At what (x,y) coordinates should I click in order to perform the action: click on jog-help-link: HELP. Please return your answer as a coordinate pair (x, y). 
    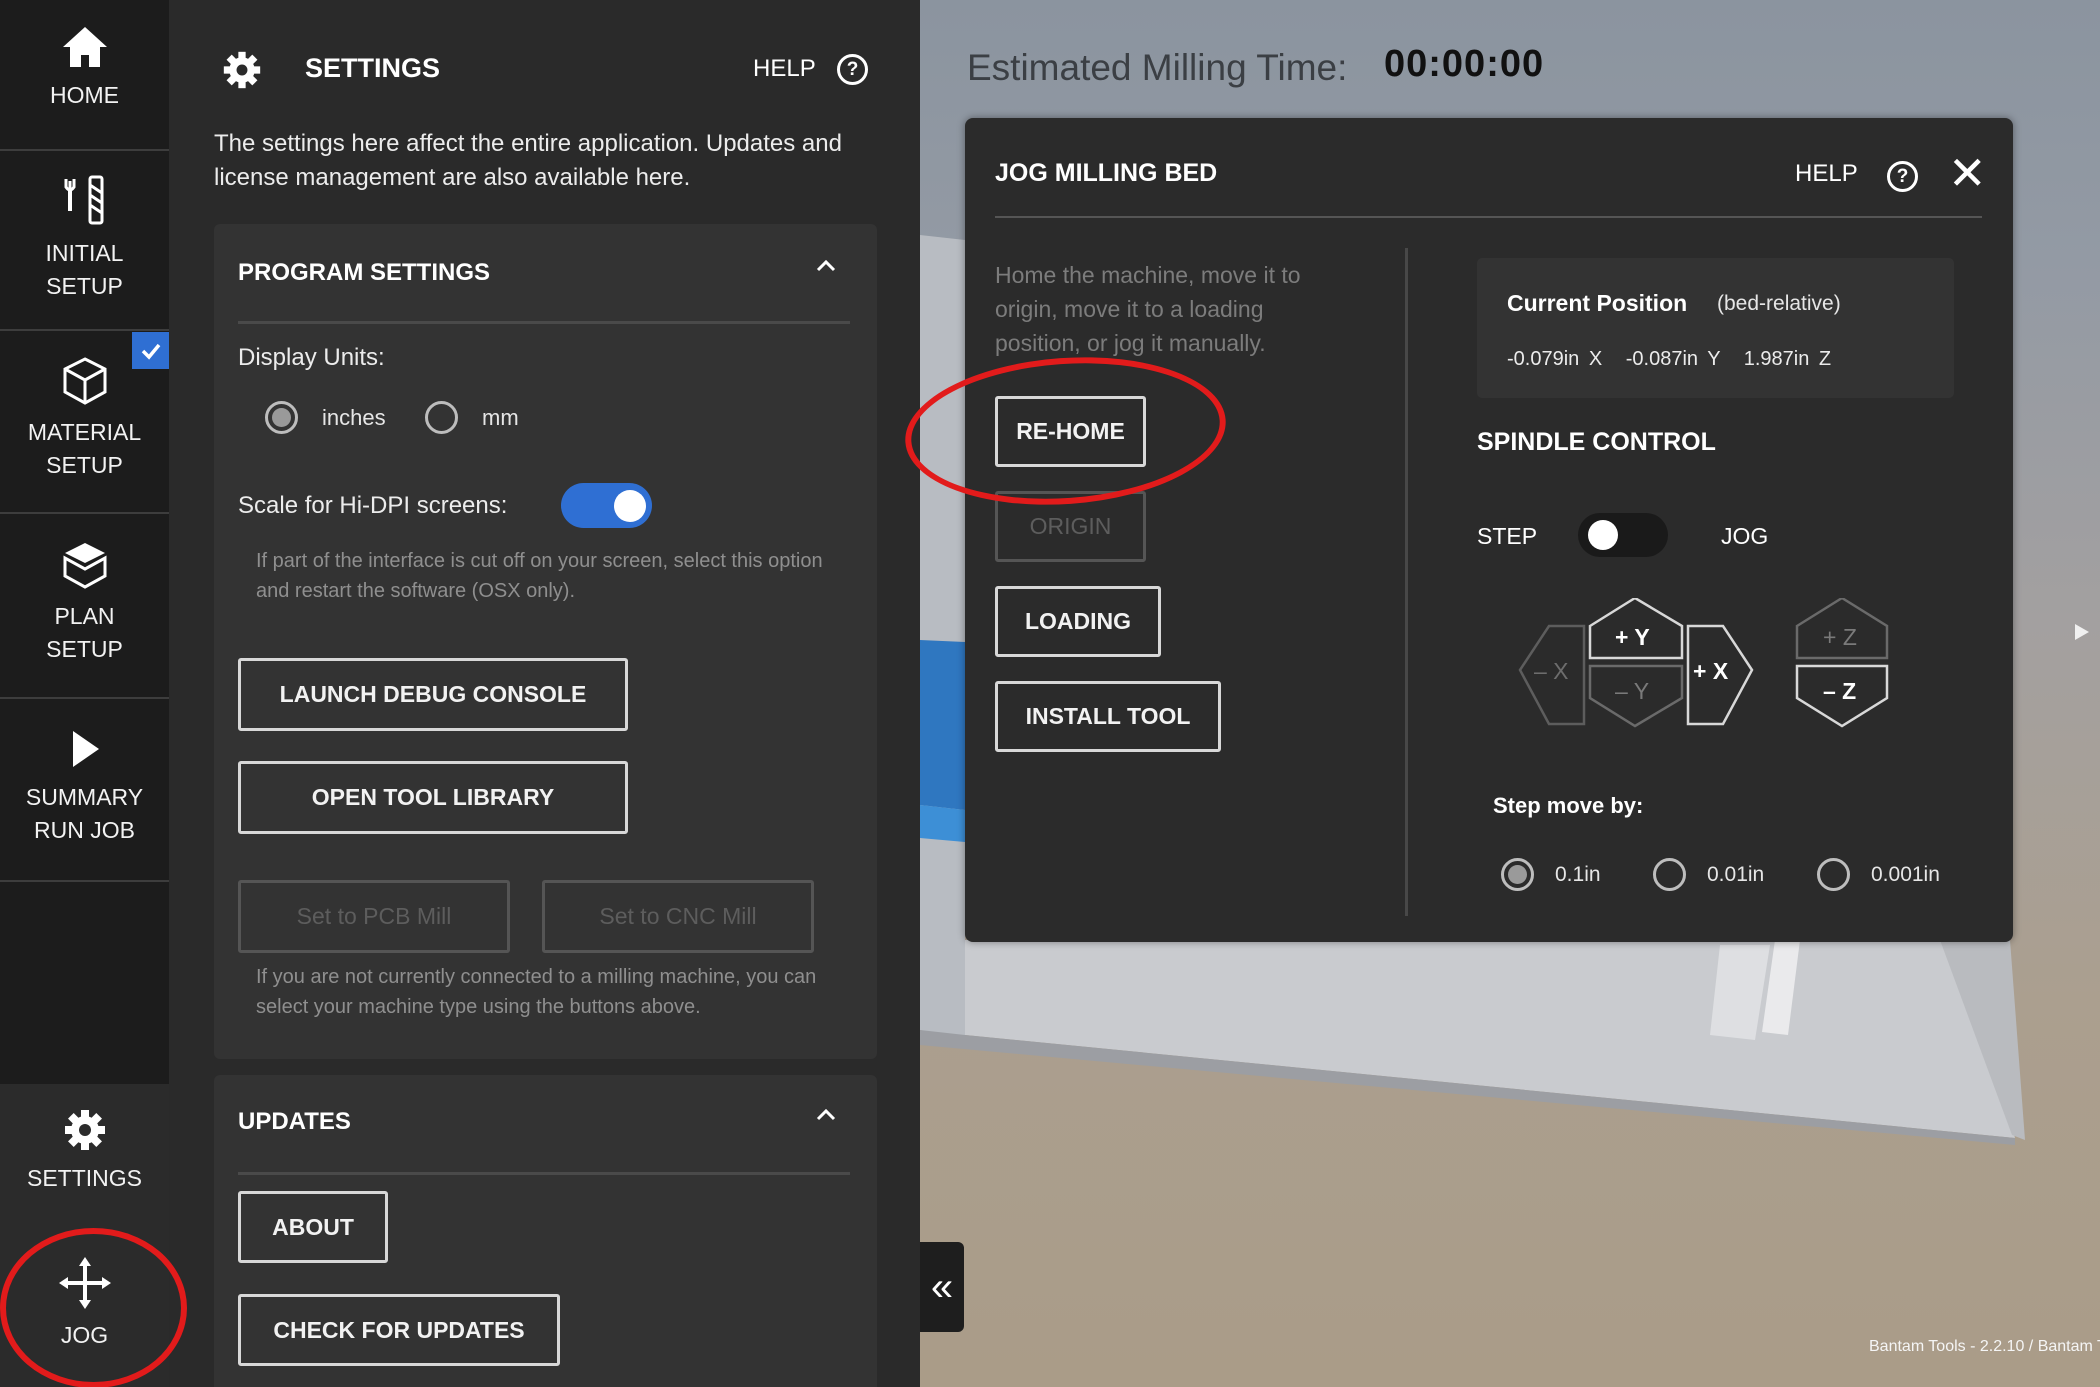
    Looking at the image, I should click on (1826, 174).